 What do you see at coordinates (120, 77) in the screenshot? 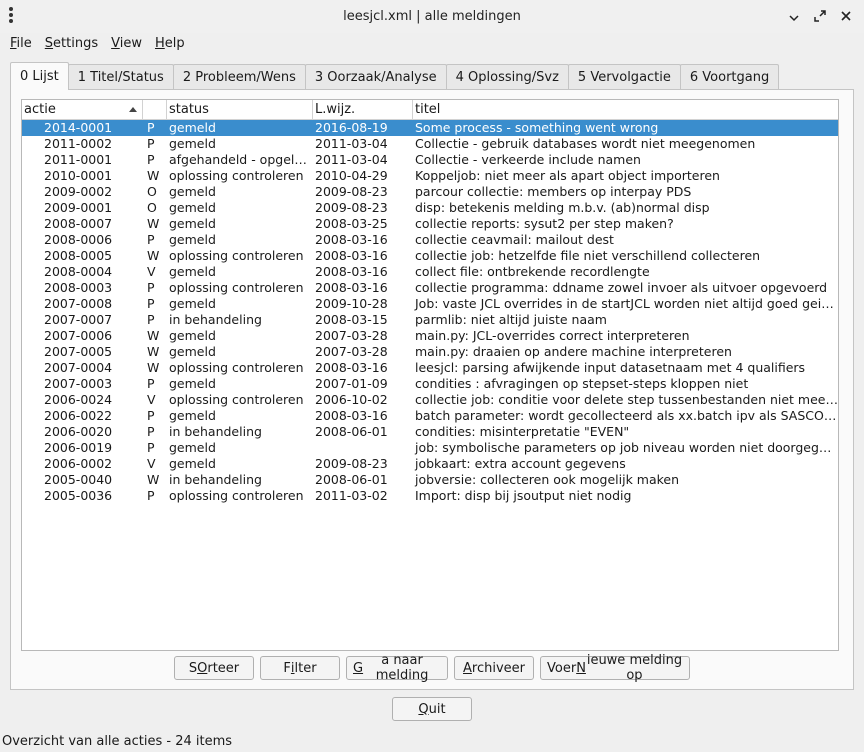
I see `tab-1: 1 Titel/Status` at bounding box center [120, 77].